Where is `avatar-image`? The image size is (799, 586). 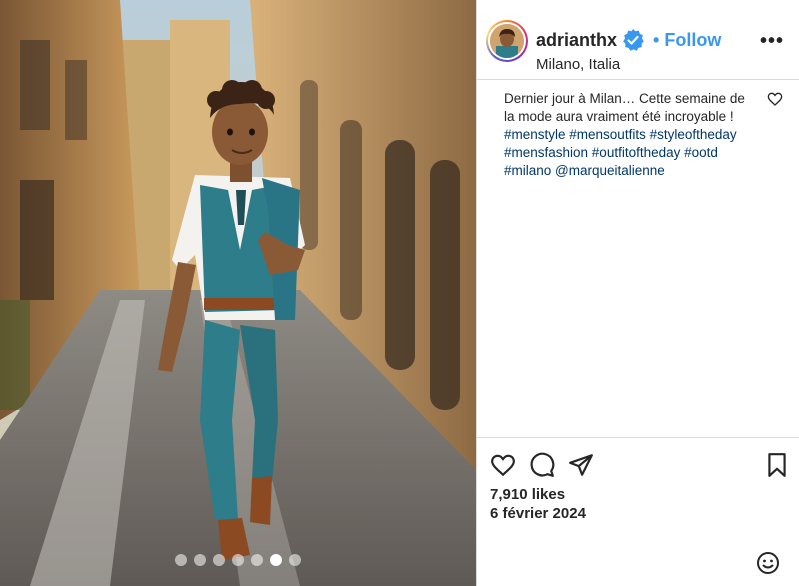
avatar-image is located at coordinates (507, 41).